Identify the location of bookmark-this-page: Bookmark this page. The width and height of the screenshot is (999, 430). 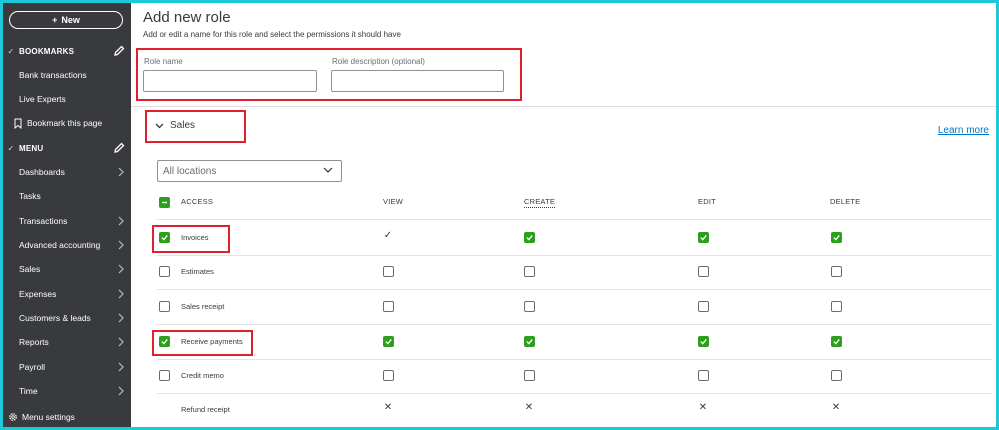
(67, 123).